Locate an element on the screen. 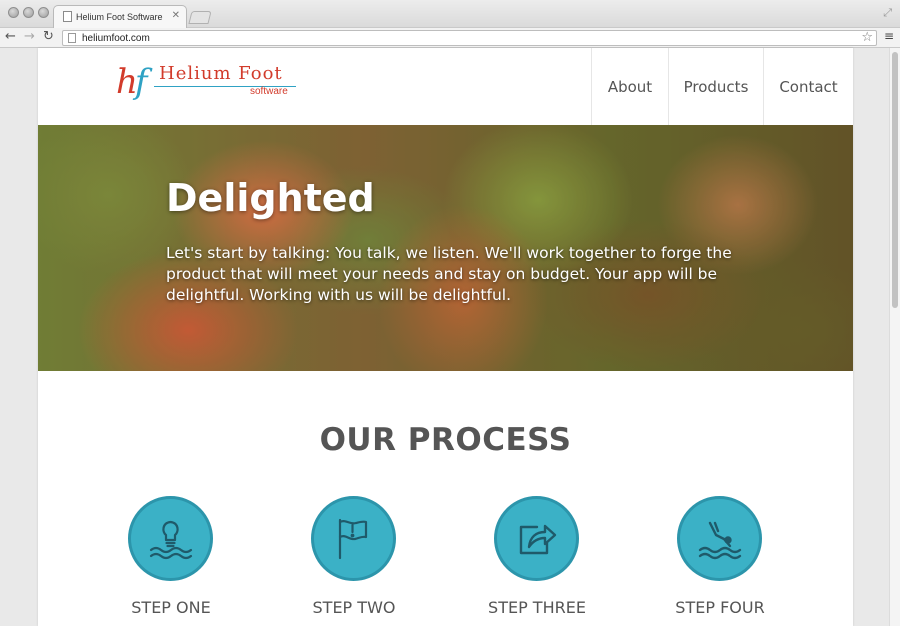 This screenshot has height=626, width=900. address-bar: heliumfoot.com ☆ is located at coordinates (469, 38).